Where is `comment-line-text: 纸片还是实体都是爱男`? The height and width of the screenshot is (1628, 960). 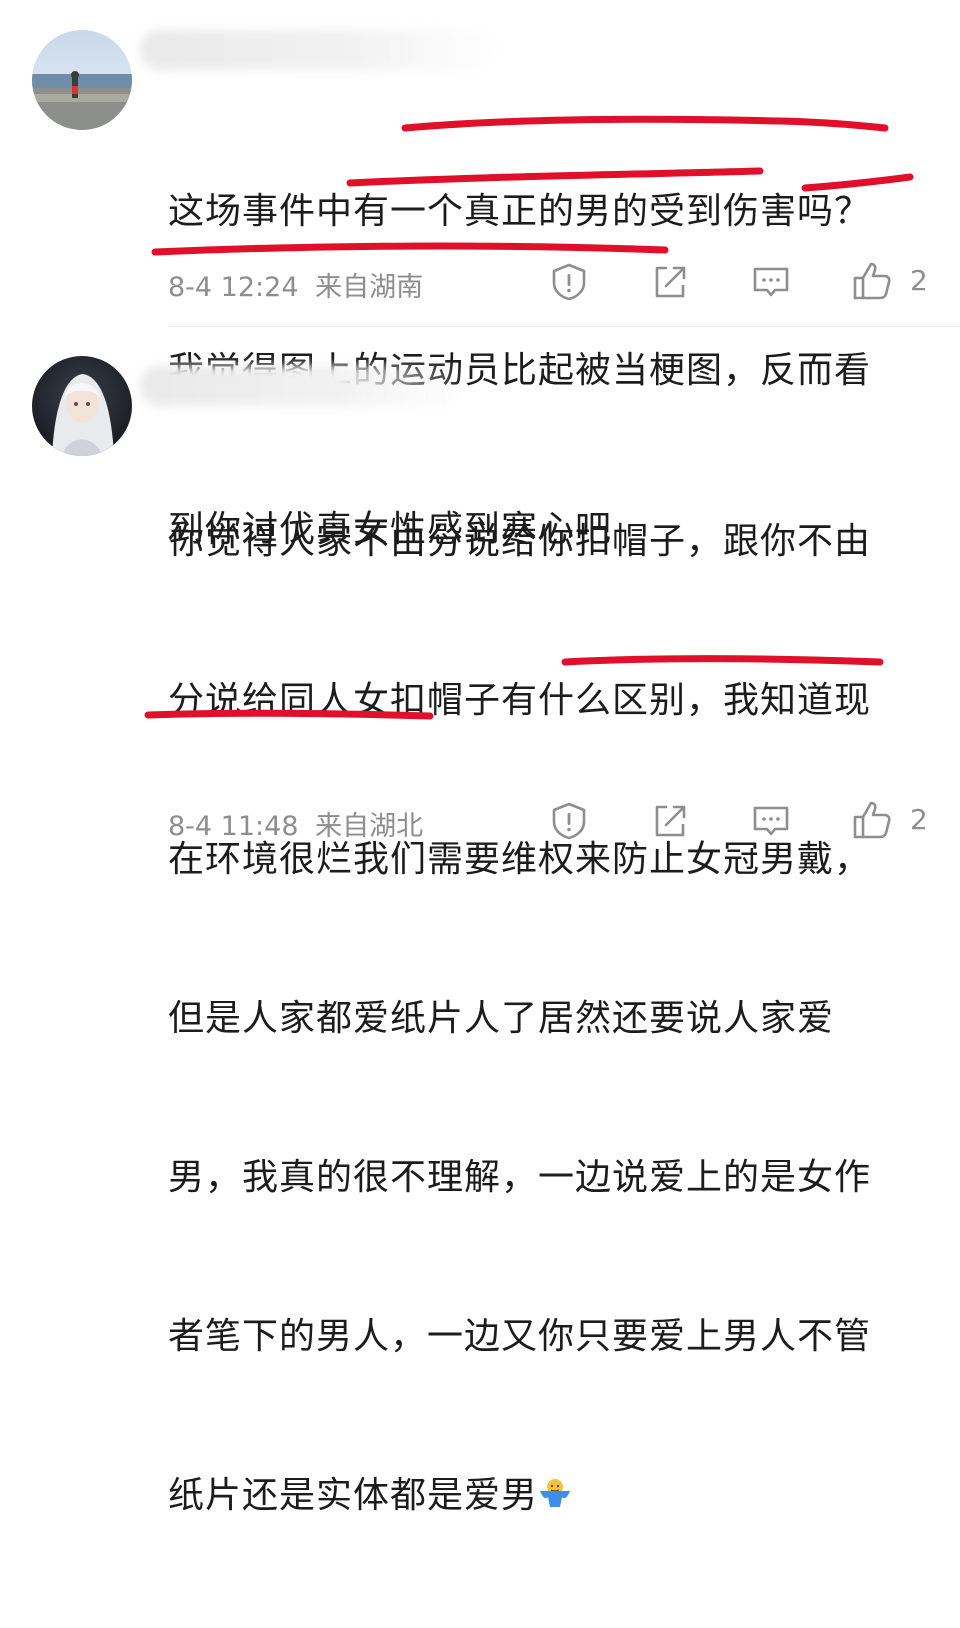 comment-line-text: 纸片还是实体都是爱男 is located at coordinates (353, 1495).